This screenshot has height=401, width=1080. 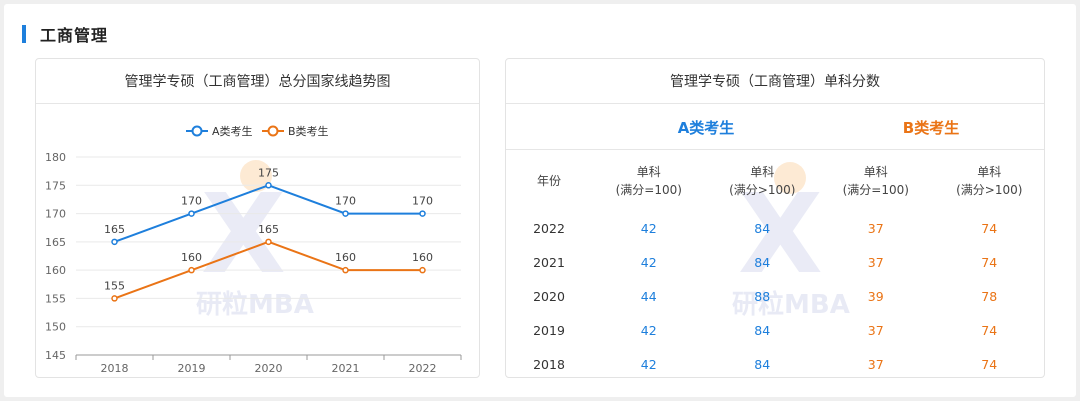 What do you see at coordinates (648, 296) in the screenshot?
I see `cell-a-100: 44` at bounding box center [648, 296].